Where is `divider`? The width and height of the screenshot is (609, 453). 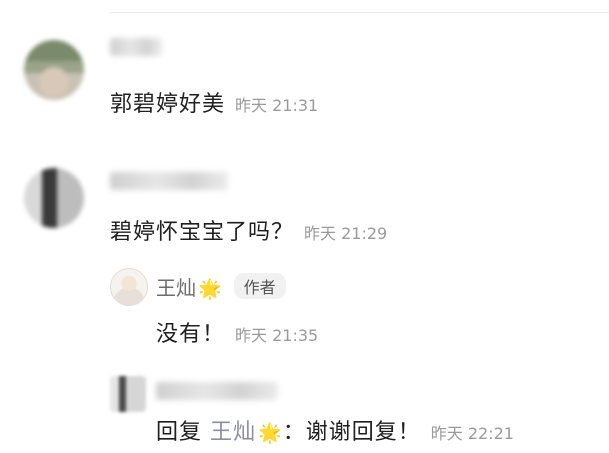
divider is located at coordinates (359, 12).